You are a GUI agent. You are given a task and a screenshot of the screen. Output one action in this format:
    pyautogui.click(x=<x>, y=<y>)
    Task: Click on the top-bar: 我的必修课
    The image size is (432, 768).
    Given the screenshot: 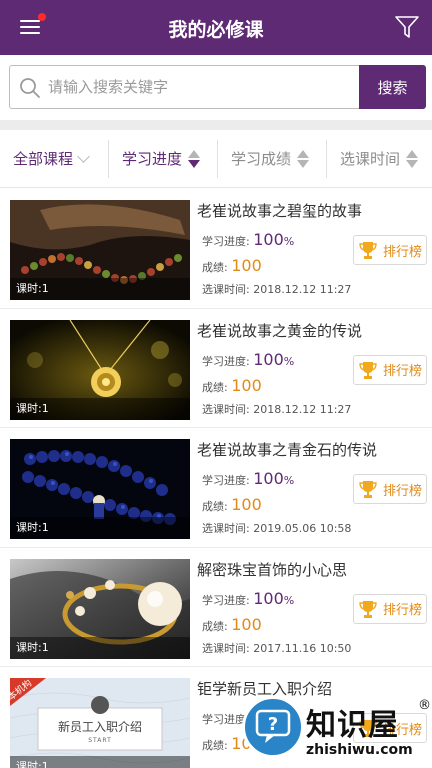 What is the action you would take?
    pyautogui.click(x=216, y=27)
    